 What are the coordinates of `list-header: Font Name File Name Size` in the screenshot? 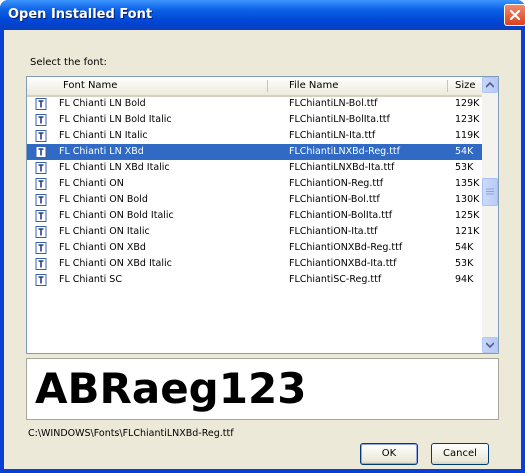 It's located at (254, 87).